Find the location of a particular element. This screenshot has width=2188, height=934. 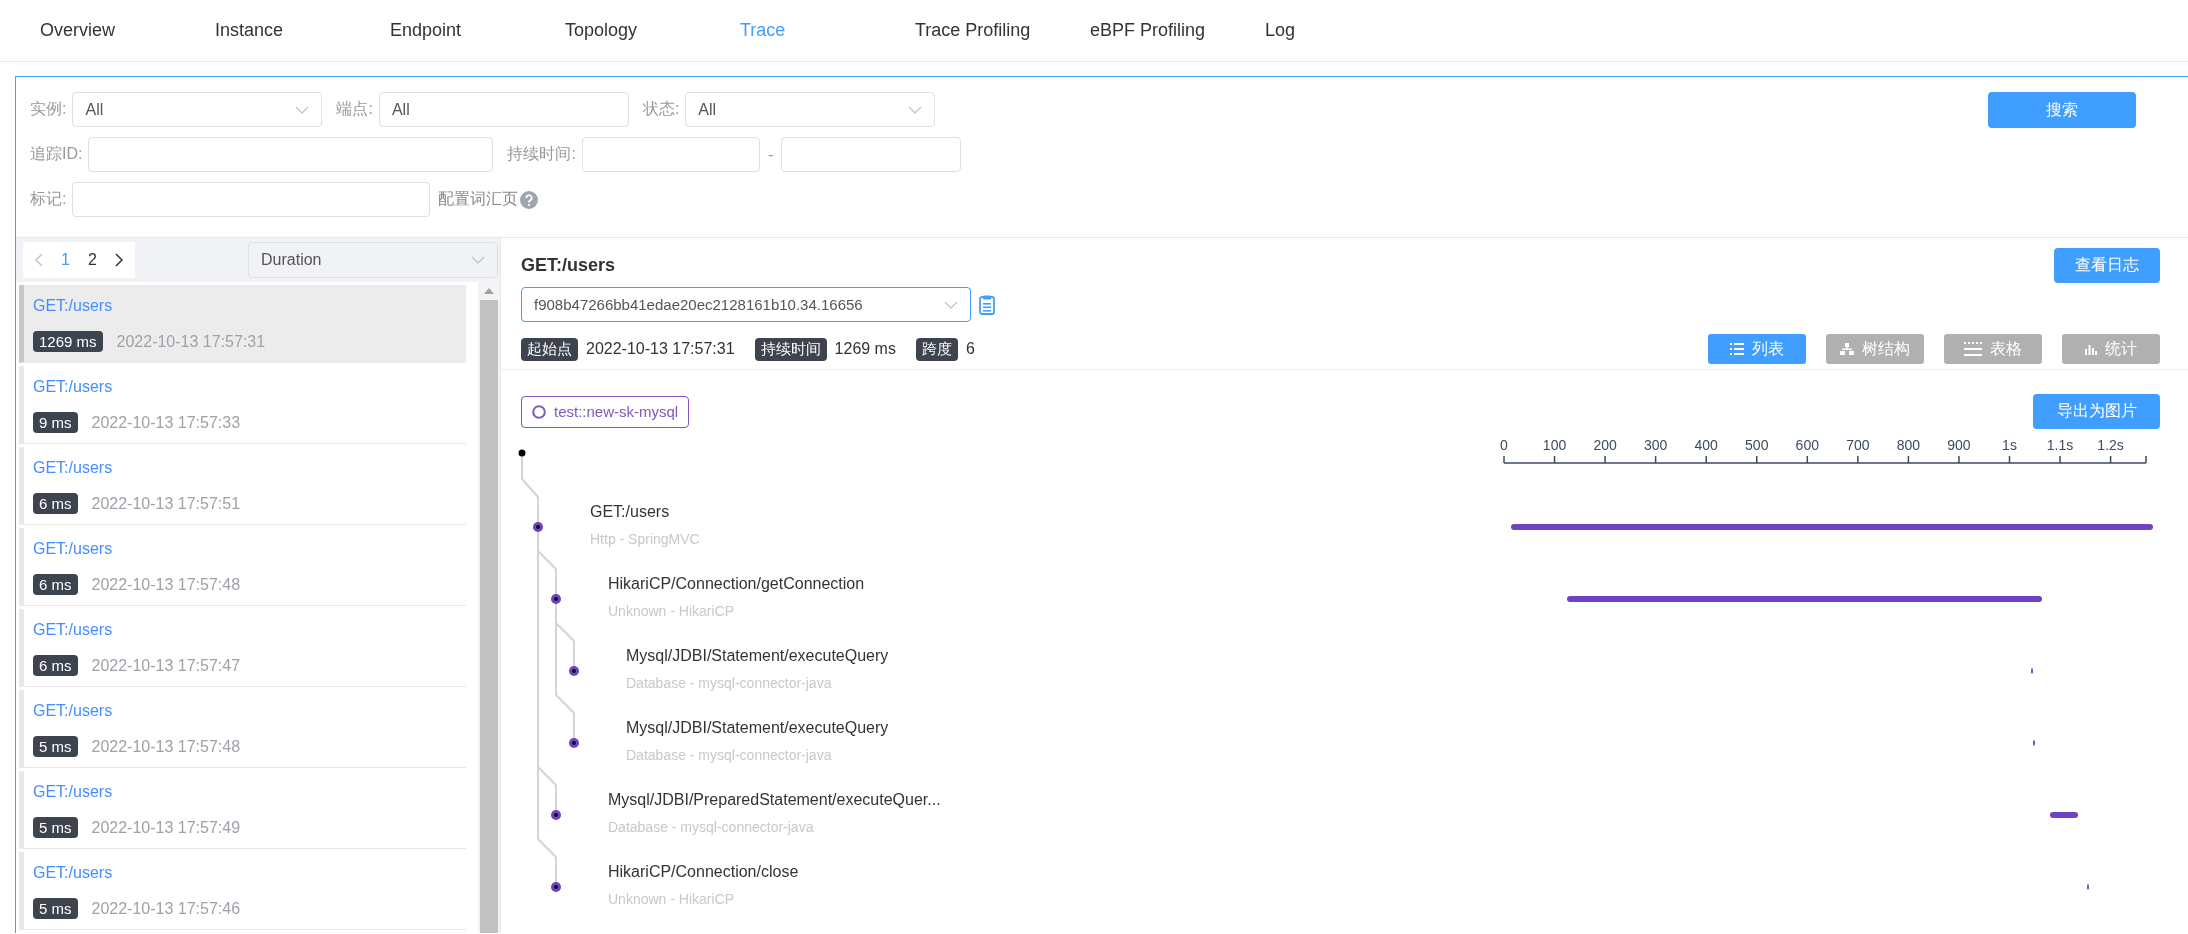

axis-tick-label: 200 is located at coordinates (1605, 445).